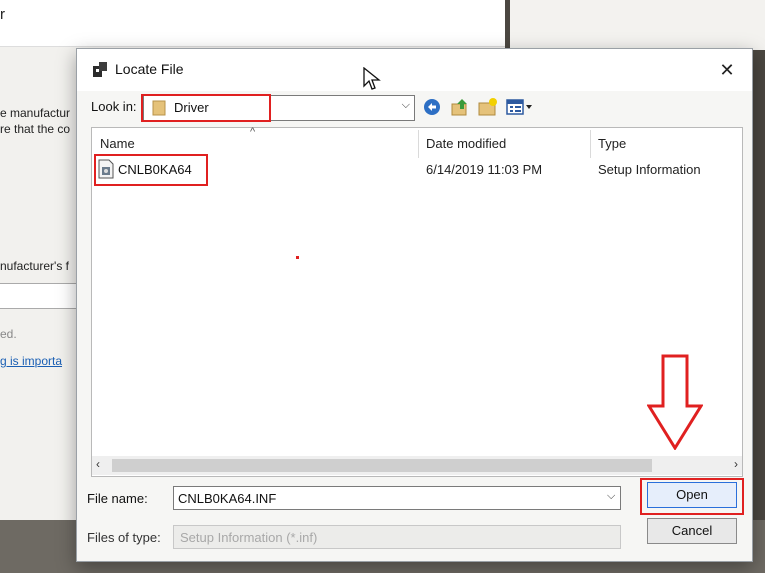 This screenshot has width=765, height=573. Describe the element at coordinates (155, 169) in the screenshot. I see `file-name: CNLB0KA64` at that location.